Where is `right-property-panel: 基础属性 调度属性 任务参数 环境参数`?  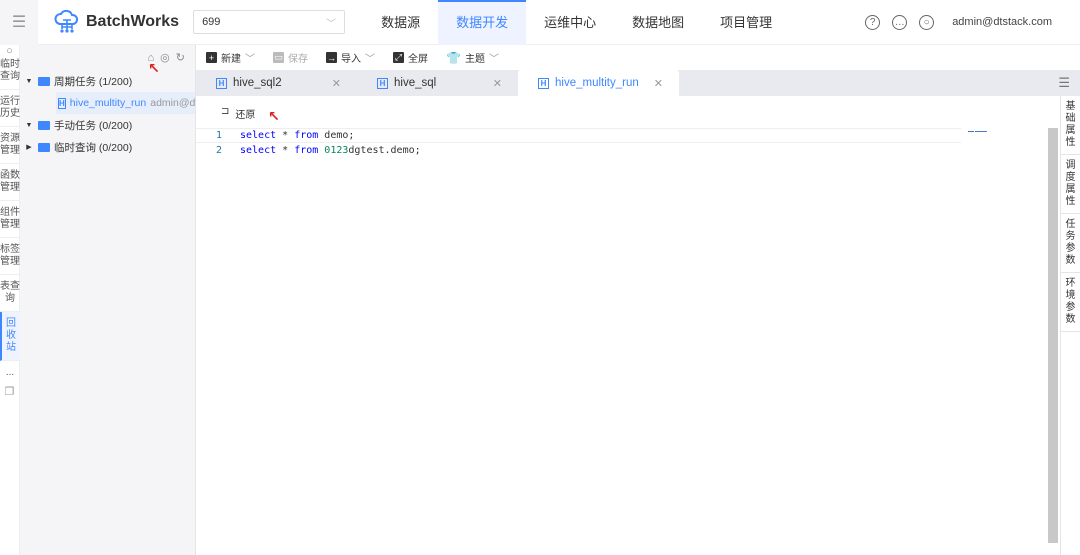
right-property-panel: 基础属性 调度属性 任务参数 环境参数 is located at coordinates (1070, 325).